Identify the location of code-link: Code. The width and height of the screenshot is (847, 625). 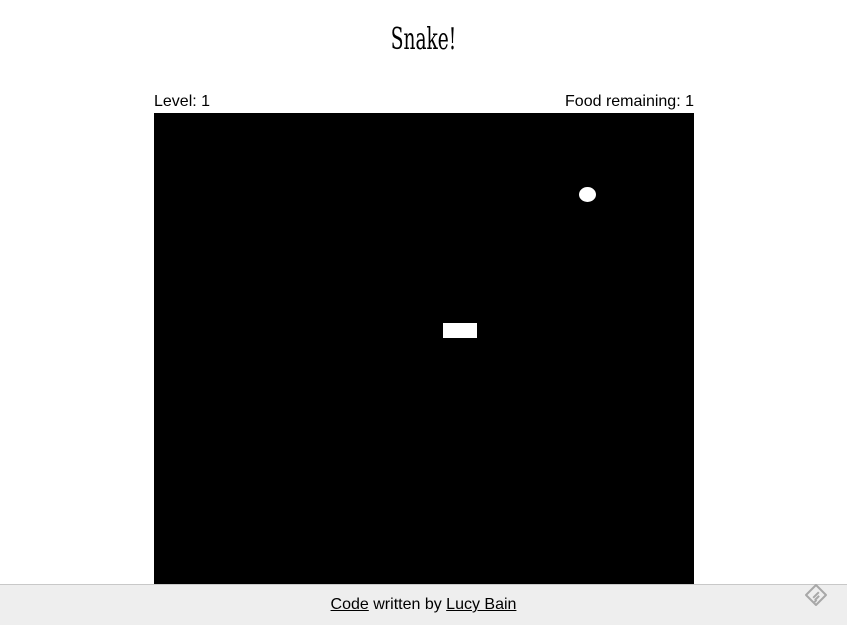
(350, 605).